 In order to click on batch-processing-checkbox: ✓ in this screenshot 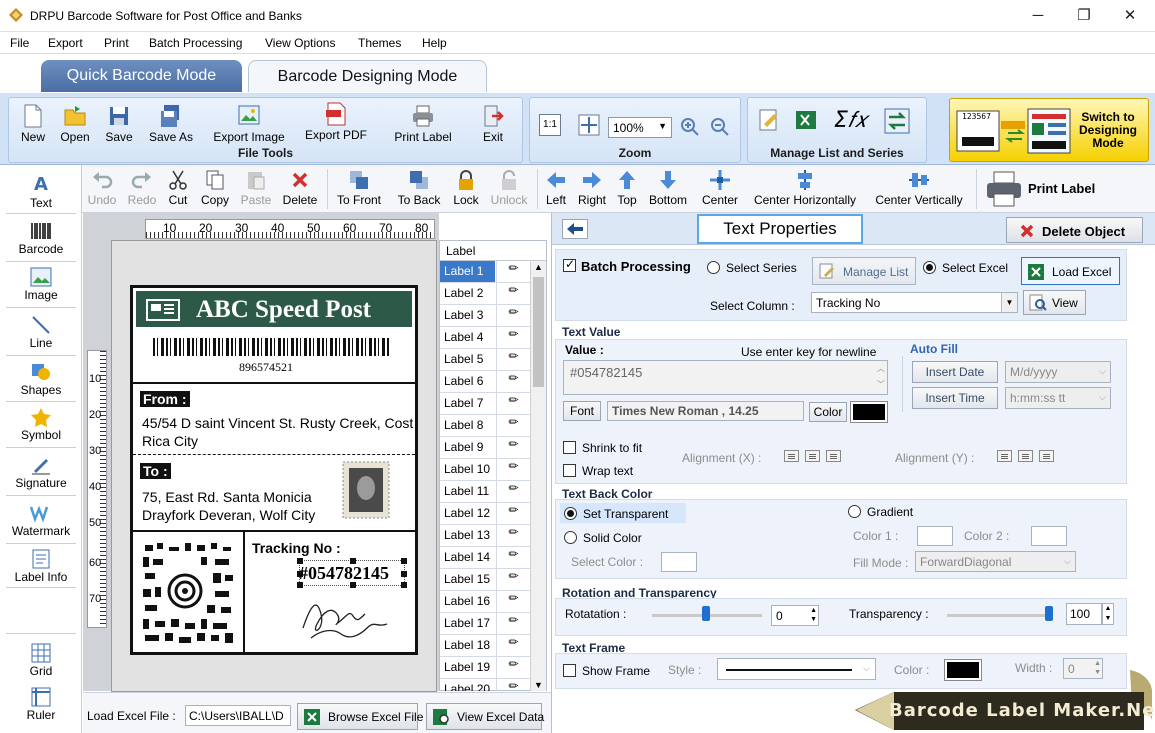, I will do `click(569, 264)`.